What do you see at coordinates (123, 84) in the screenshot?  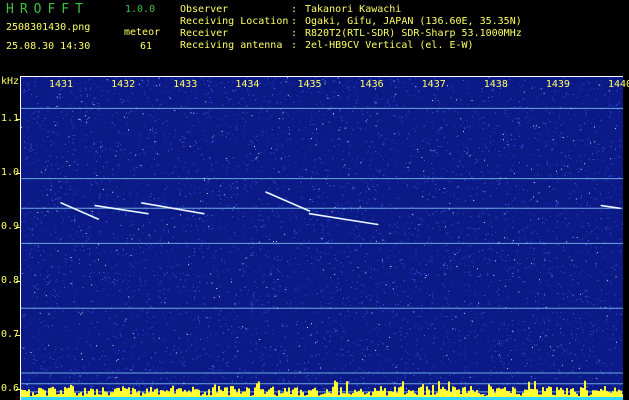 I see `x-tick-label: 1432` at bounding box center [123, 84].